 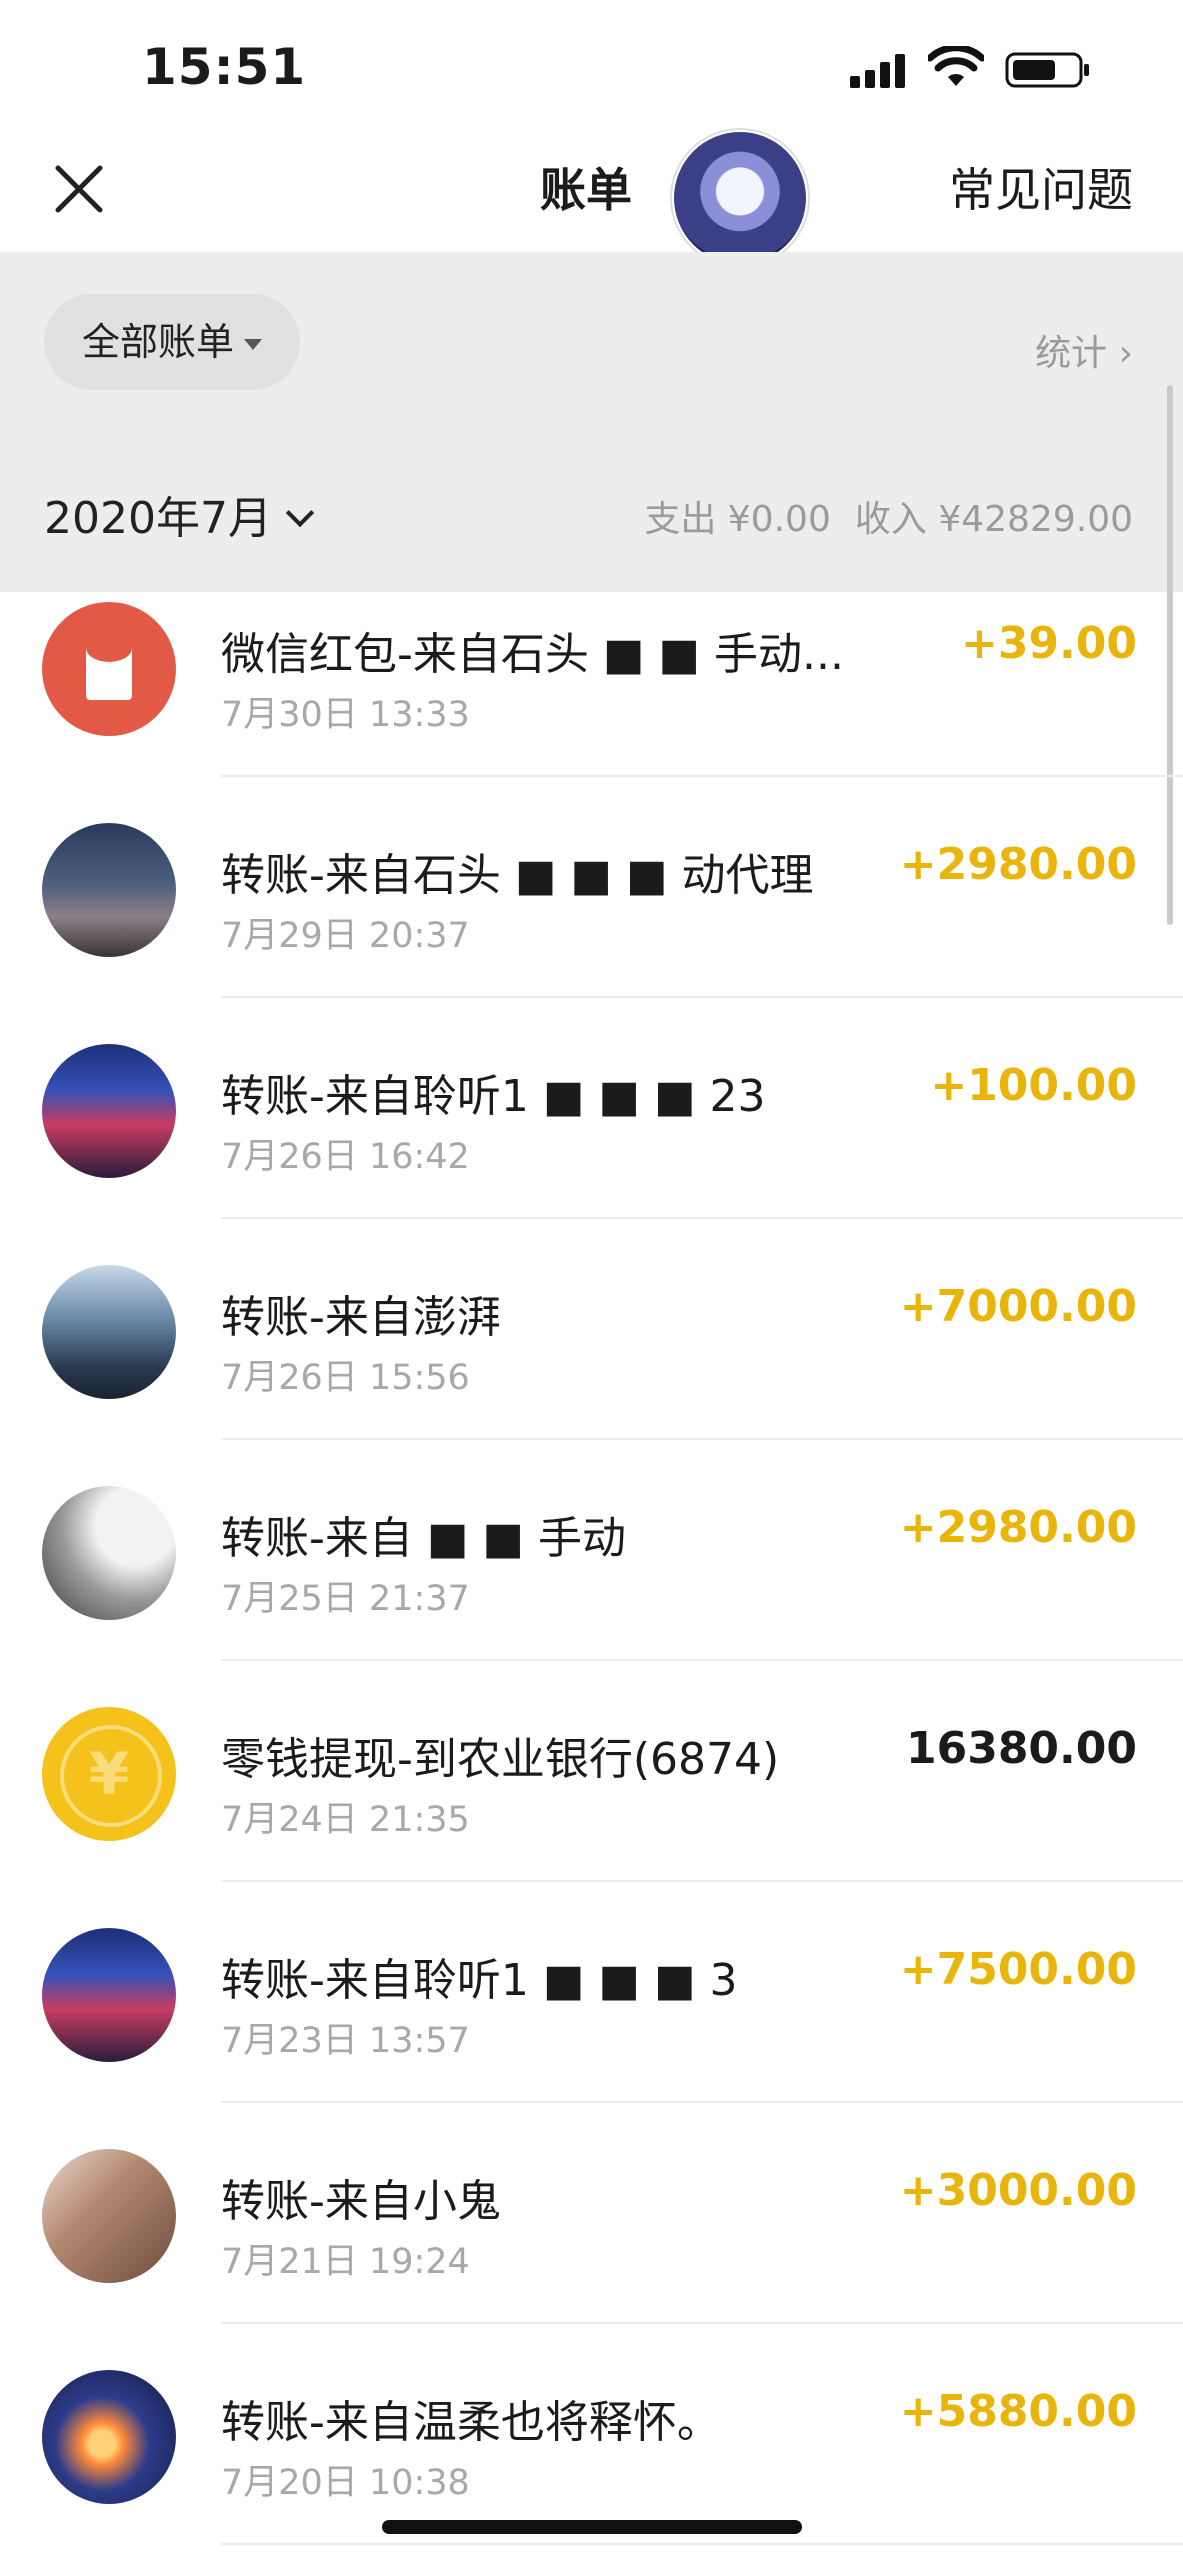 What do you see at coordinates (591, 65) in the screenshot?
I see `status-bar: 15:51` at bounding box center [591, 65].